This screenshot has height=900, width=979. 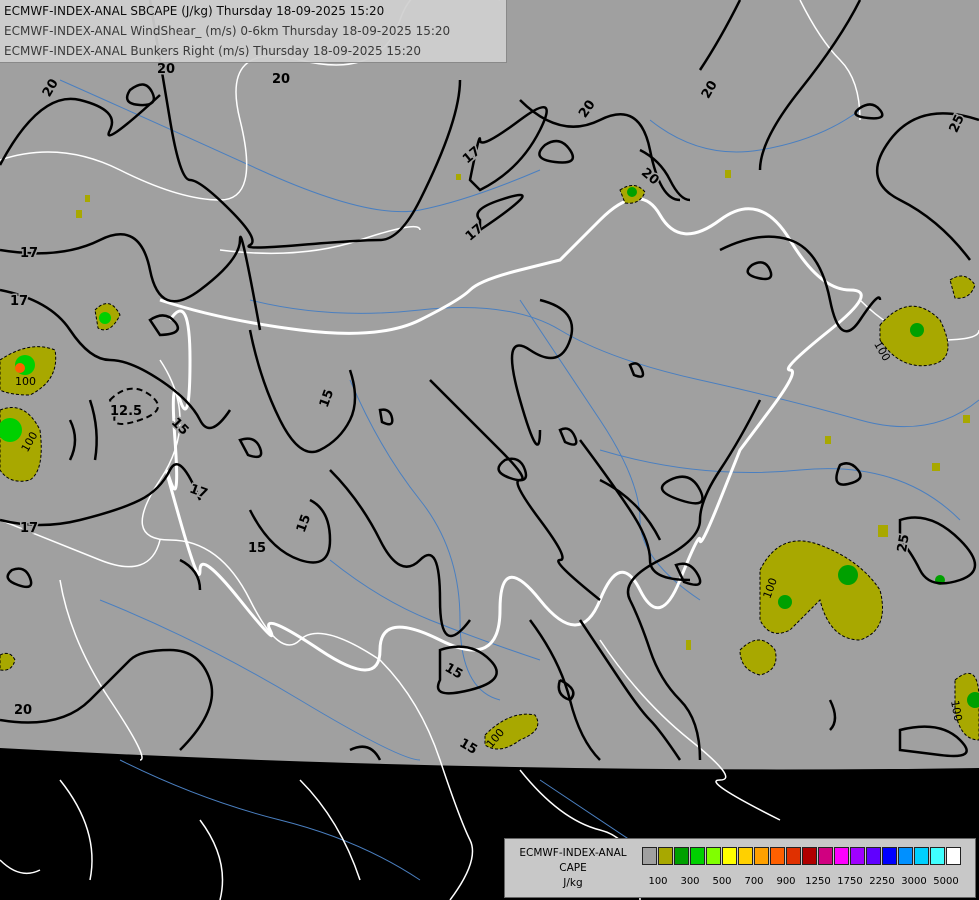 I want to click on legend-title-line-3: J/kg, so click(x=573, y=883).